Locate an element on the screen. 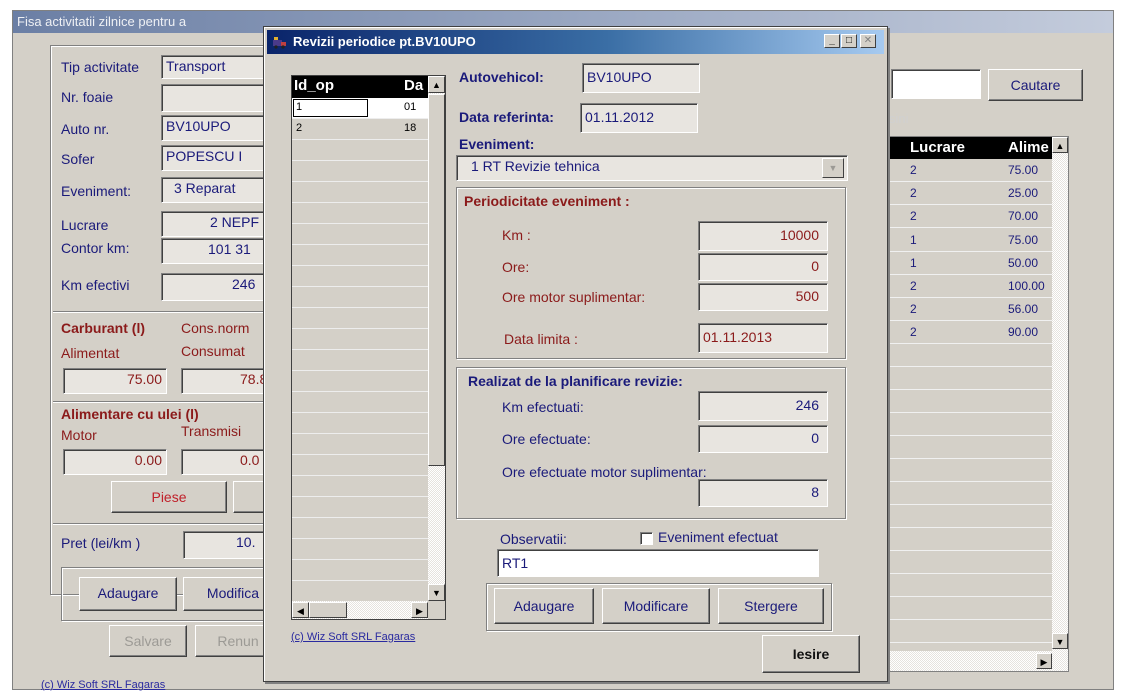 This screenshot has width=1126, height=691. vertical-scrollbar is located at coordinates (1060, 394).